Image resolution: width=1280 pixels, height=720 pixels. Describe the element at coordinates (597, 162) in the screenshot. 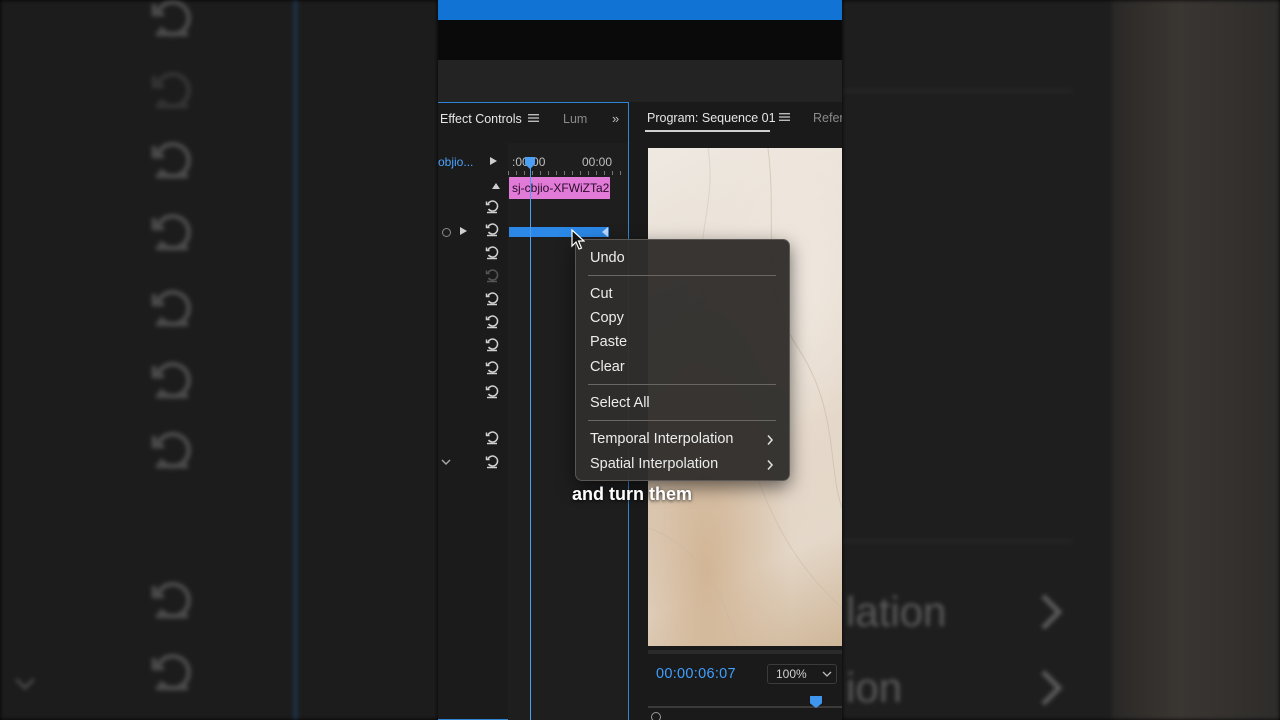

I see `timeline-time-end: 00:00` at that location.